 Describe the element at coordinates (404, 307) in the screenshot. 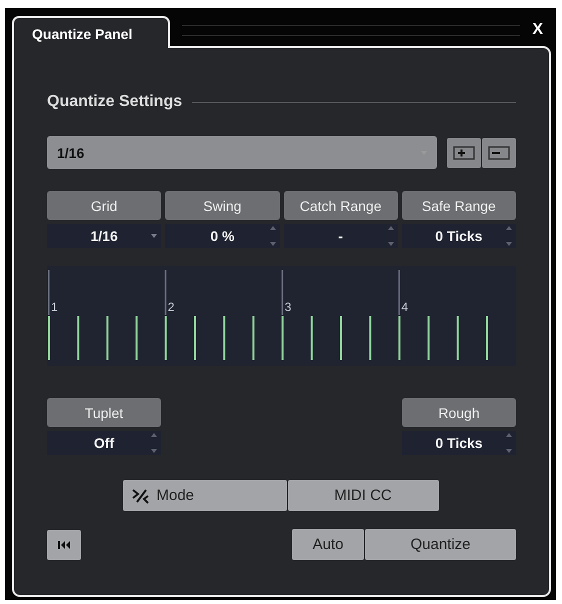

I see `beat-number: 4` at that location.